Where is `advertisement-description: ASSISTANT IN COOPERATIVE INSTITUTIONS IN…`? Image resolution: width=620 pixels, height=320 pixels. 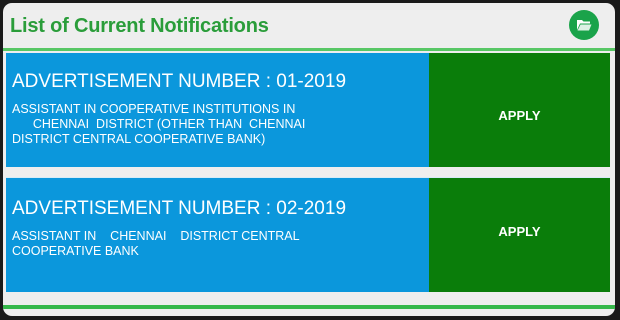
advertisement-description: ASSISTANT IN COOPERATIVE INSTITUTIONS IN… is located at coordinates (159, 124).